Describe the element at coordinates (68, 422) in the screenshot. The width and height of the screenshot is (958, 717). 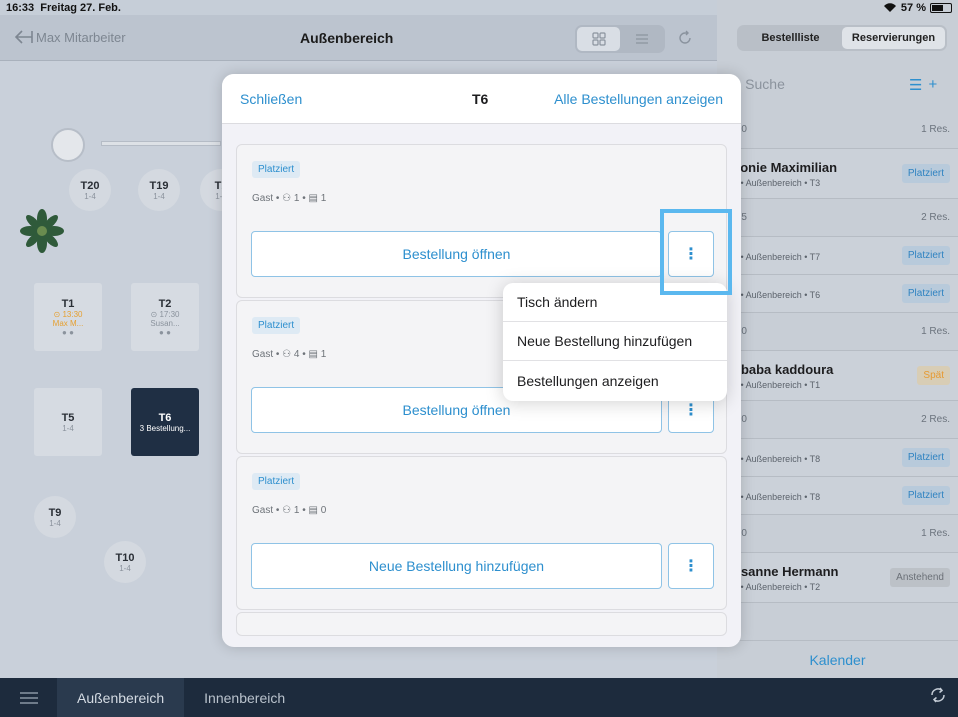
I see `table-t5: T5 1-4` at that location.